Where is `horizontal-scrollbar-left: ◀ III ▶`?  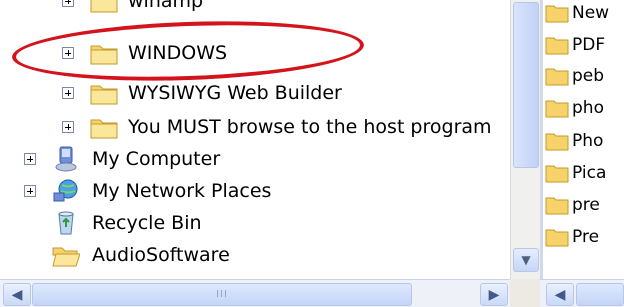
horizontal-scrollbar-left: ◀ III ▶ is located at coordinates (255, 293).